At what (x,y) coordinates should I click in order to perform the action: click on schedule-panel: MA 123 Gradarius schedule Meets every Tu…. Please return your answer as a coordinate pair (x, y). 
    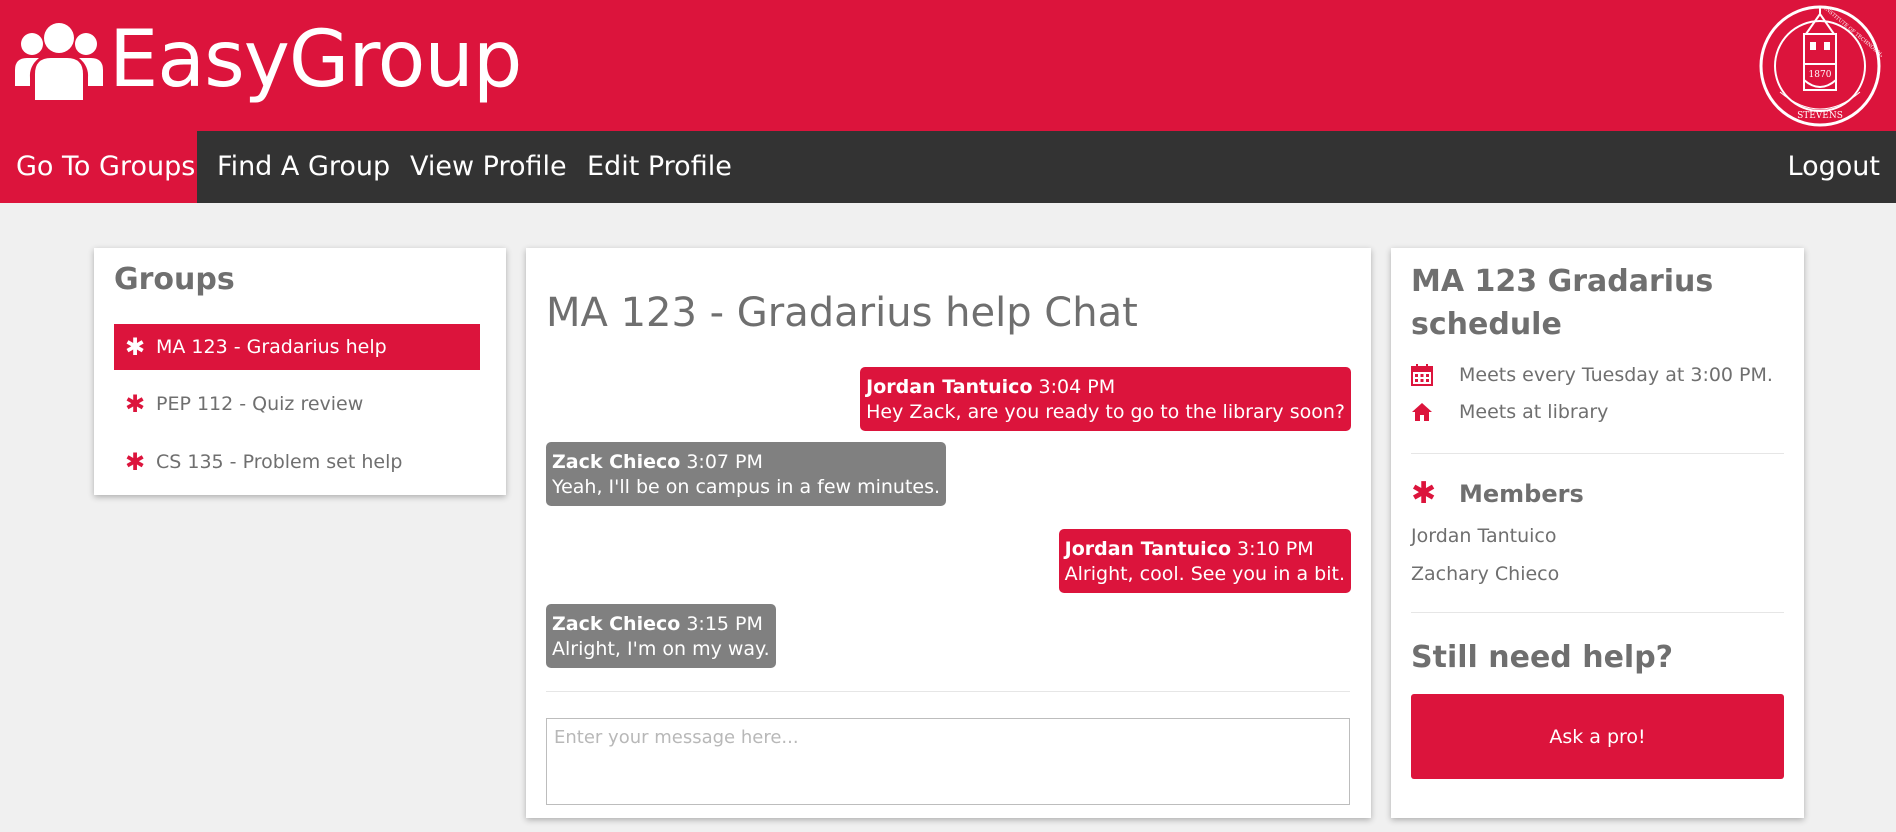
    Looking at the image, I should click on (1597, 533).